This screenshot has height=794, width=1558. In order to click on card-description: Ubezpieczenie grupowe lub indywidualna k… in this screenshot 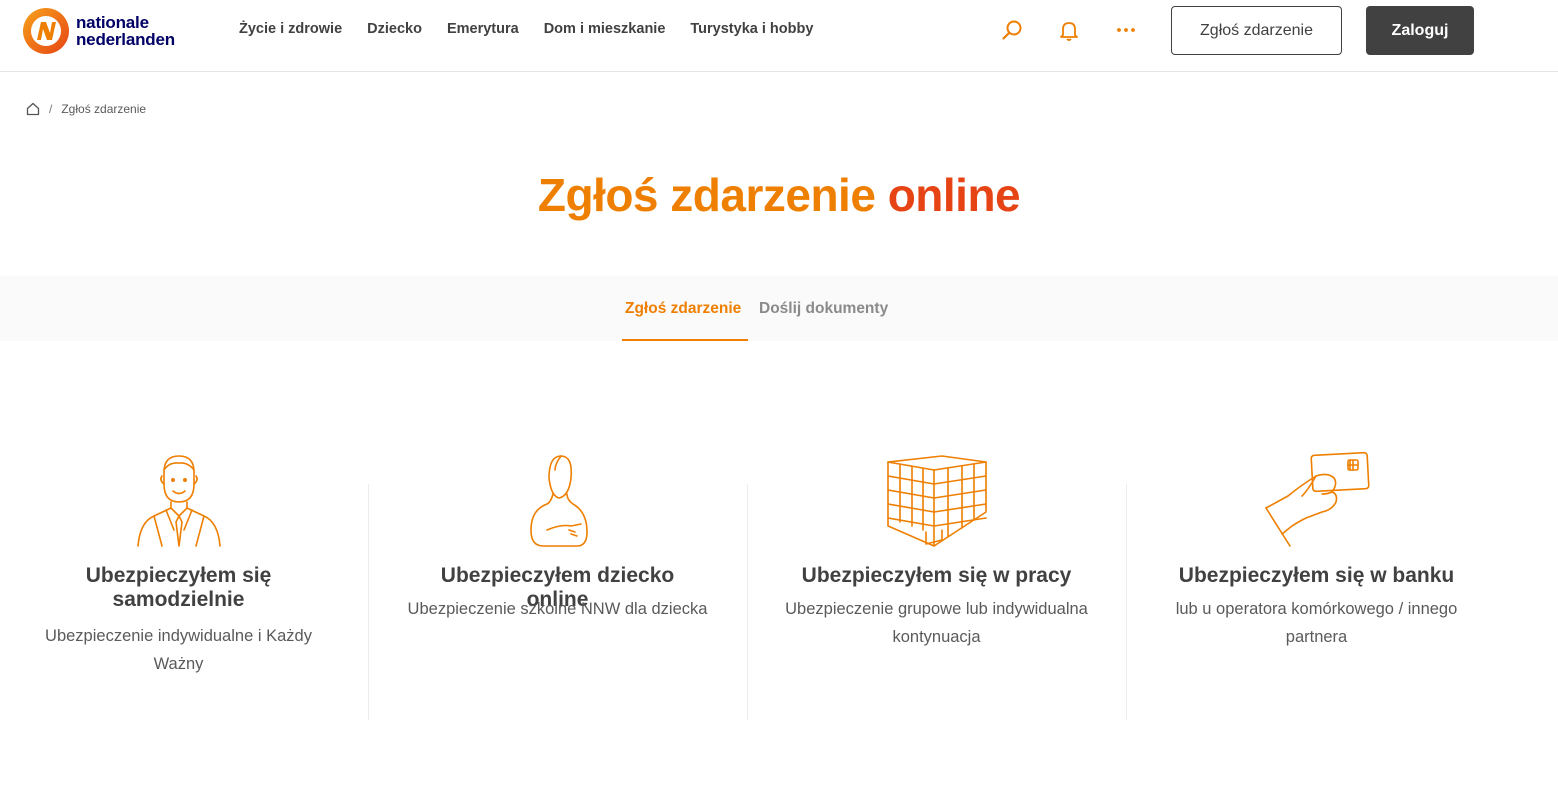, I will do `click(936, 623)`.